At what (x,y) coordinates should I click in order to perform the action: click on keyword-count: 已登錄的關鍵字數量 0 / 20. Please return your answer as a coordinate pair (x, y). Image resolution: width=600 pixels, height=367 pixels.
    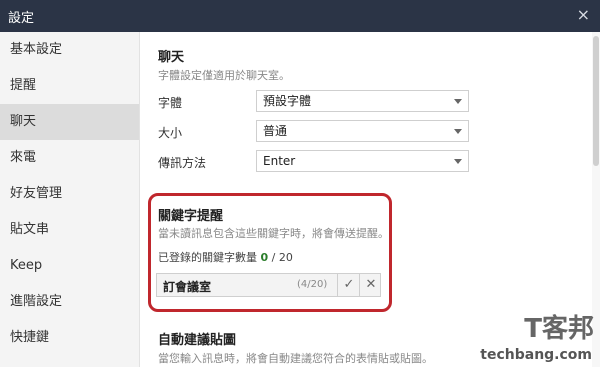
    Looking at the image, I should click on (225, 257).